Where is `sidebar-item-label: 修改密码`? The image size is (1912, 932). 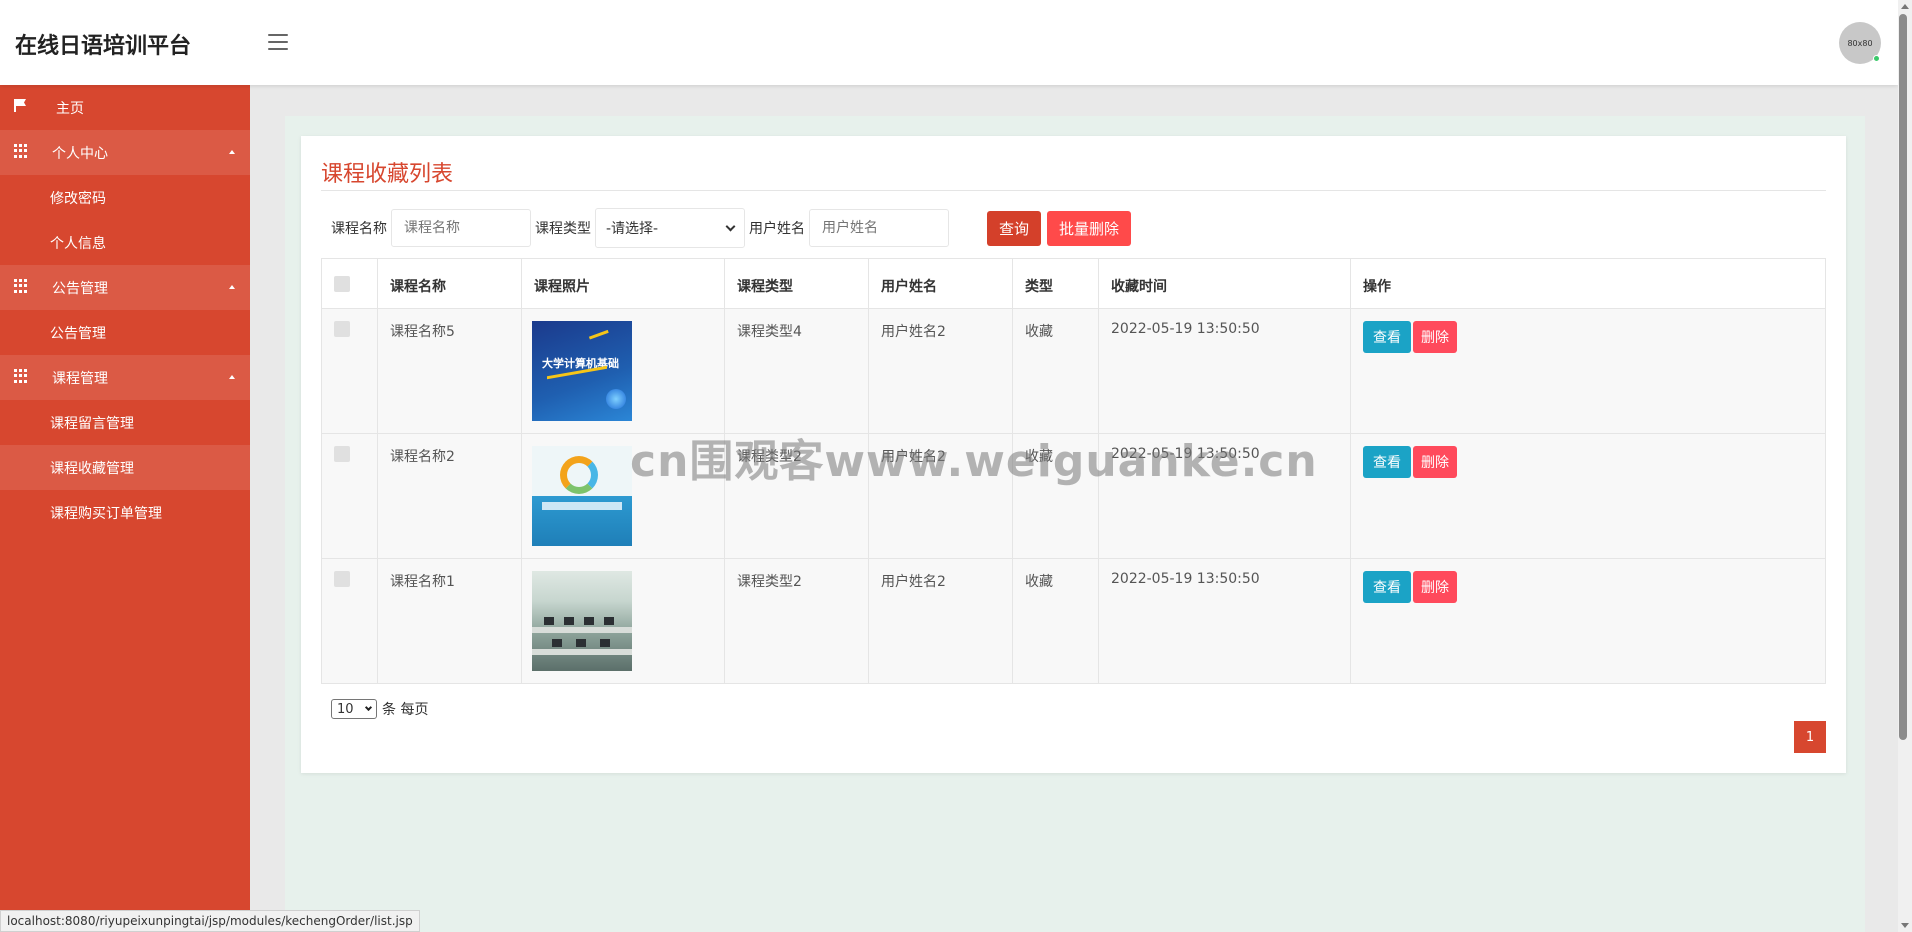
sidebar-item-label: 修改密码 is located at coordinates (78, 198).